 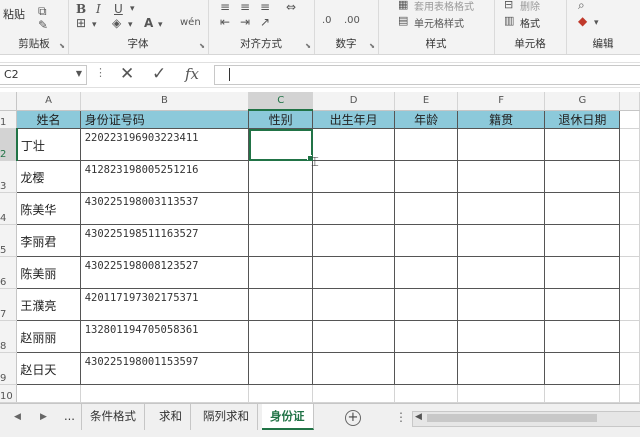 What do you see at coordinates (354, 101) in the screenshot?
I see `column-header-d: D` at bounding box center [354, 101].